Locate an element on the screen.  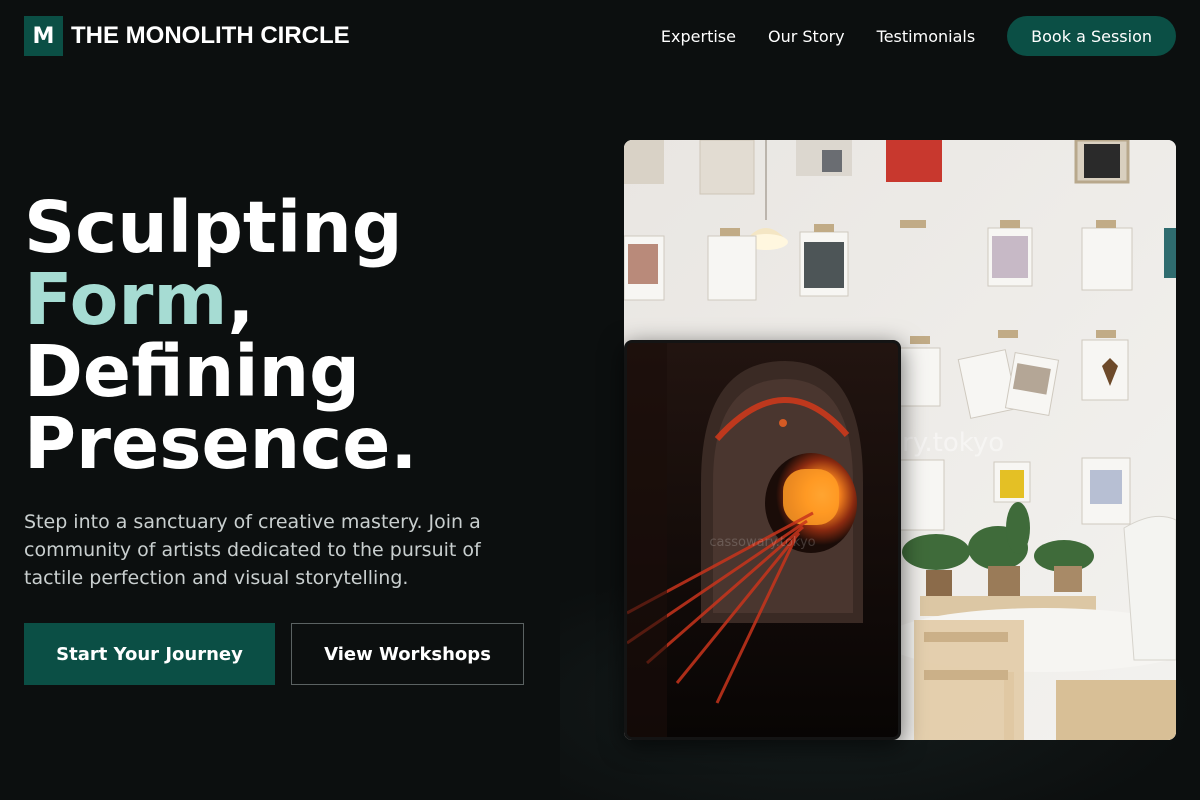
nav-link-expertise: Expertise is located at coordinates (698, 36).